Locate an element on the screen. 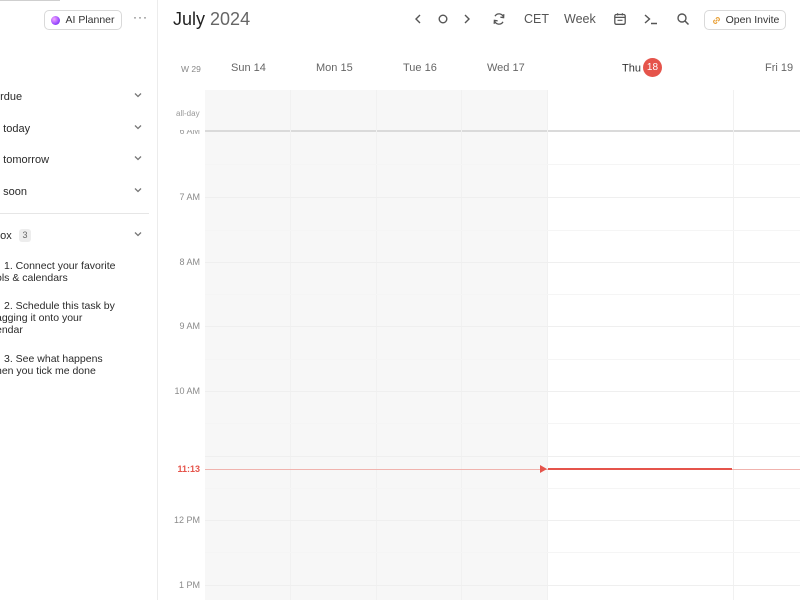  section-label: e soon is located at coordinates (14, 192).